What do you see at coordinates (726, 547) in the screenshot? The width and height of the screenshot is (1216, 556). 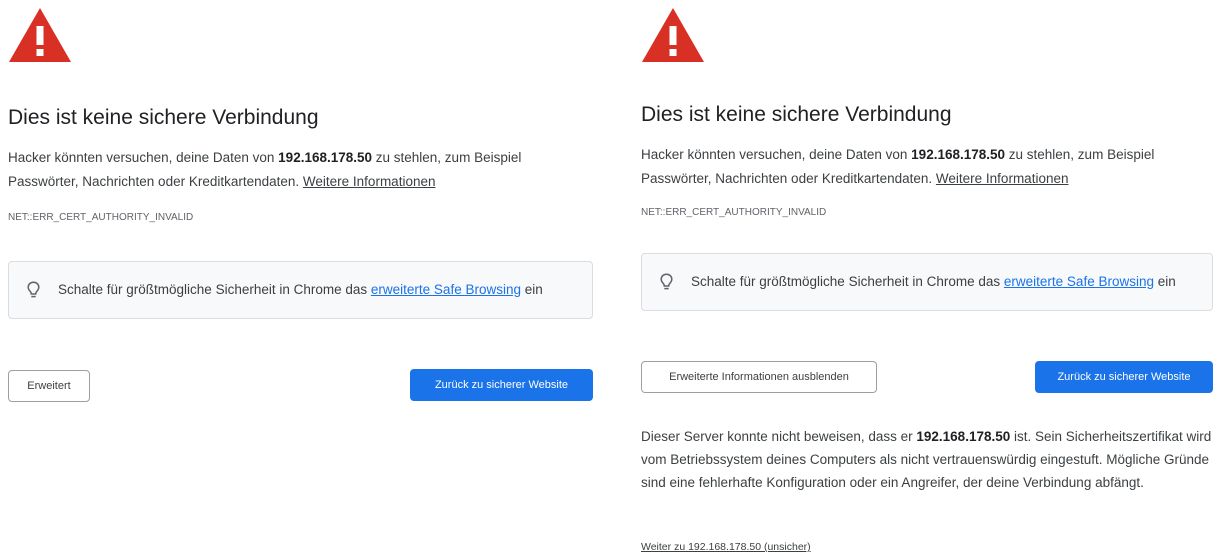 I see `proceed-unsafe-link: Weiter zu 192.168.178.50 (unsicher)` at bounding box center [726, 547].